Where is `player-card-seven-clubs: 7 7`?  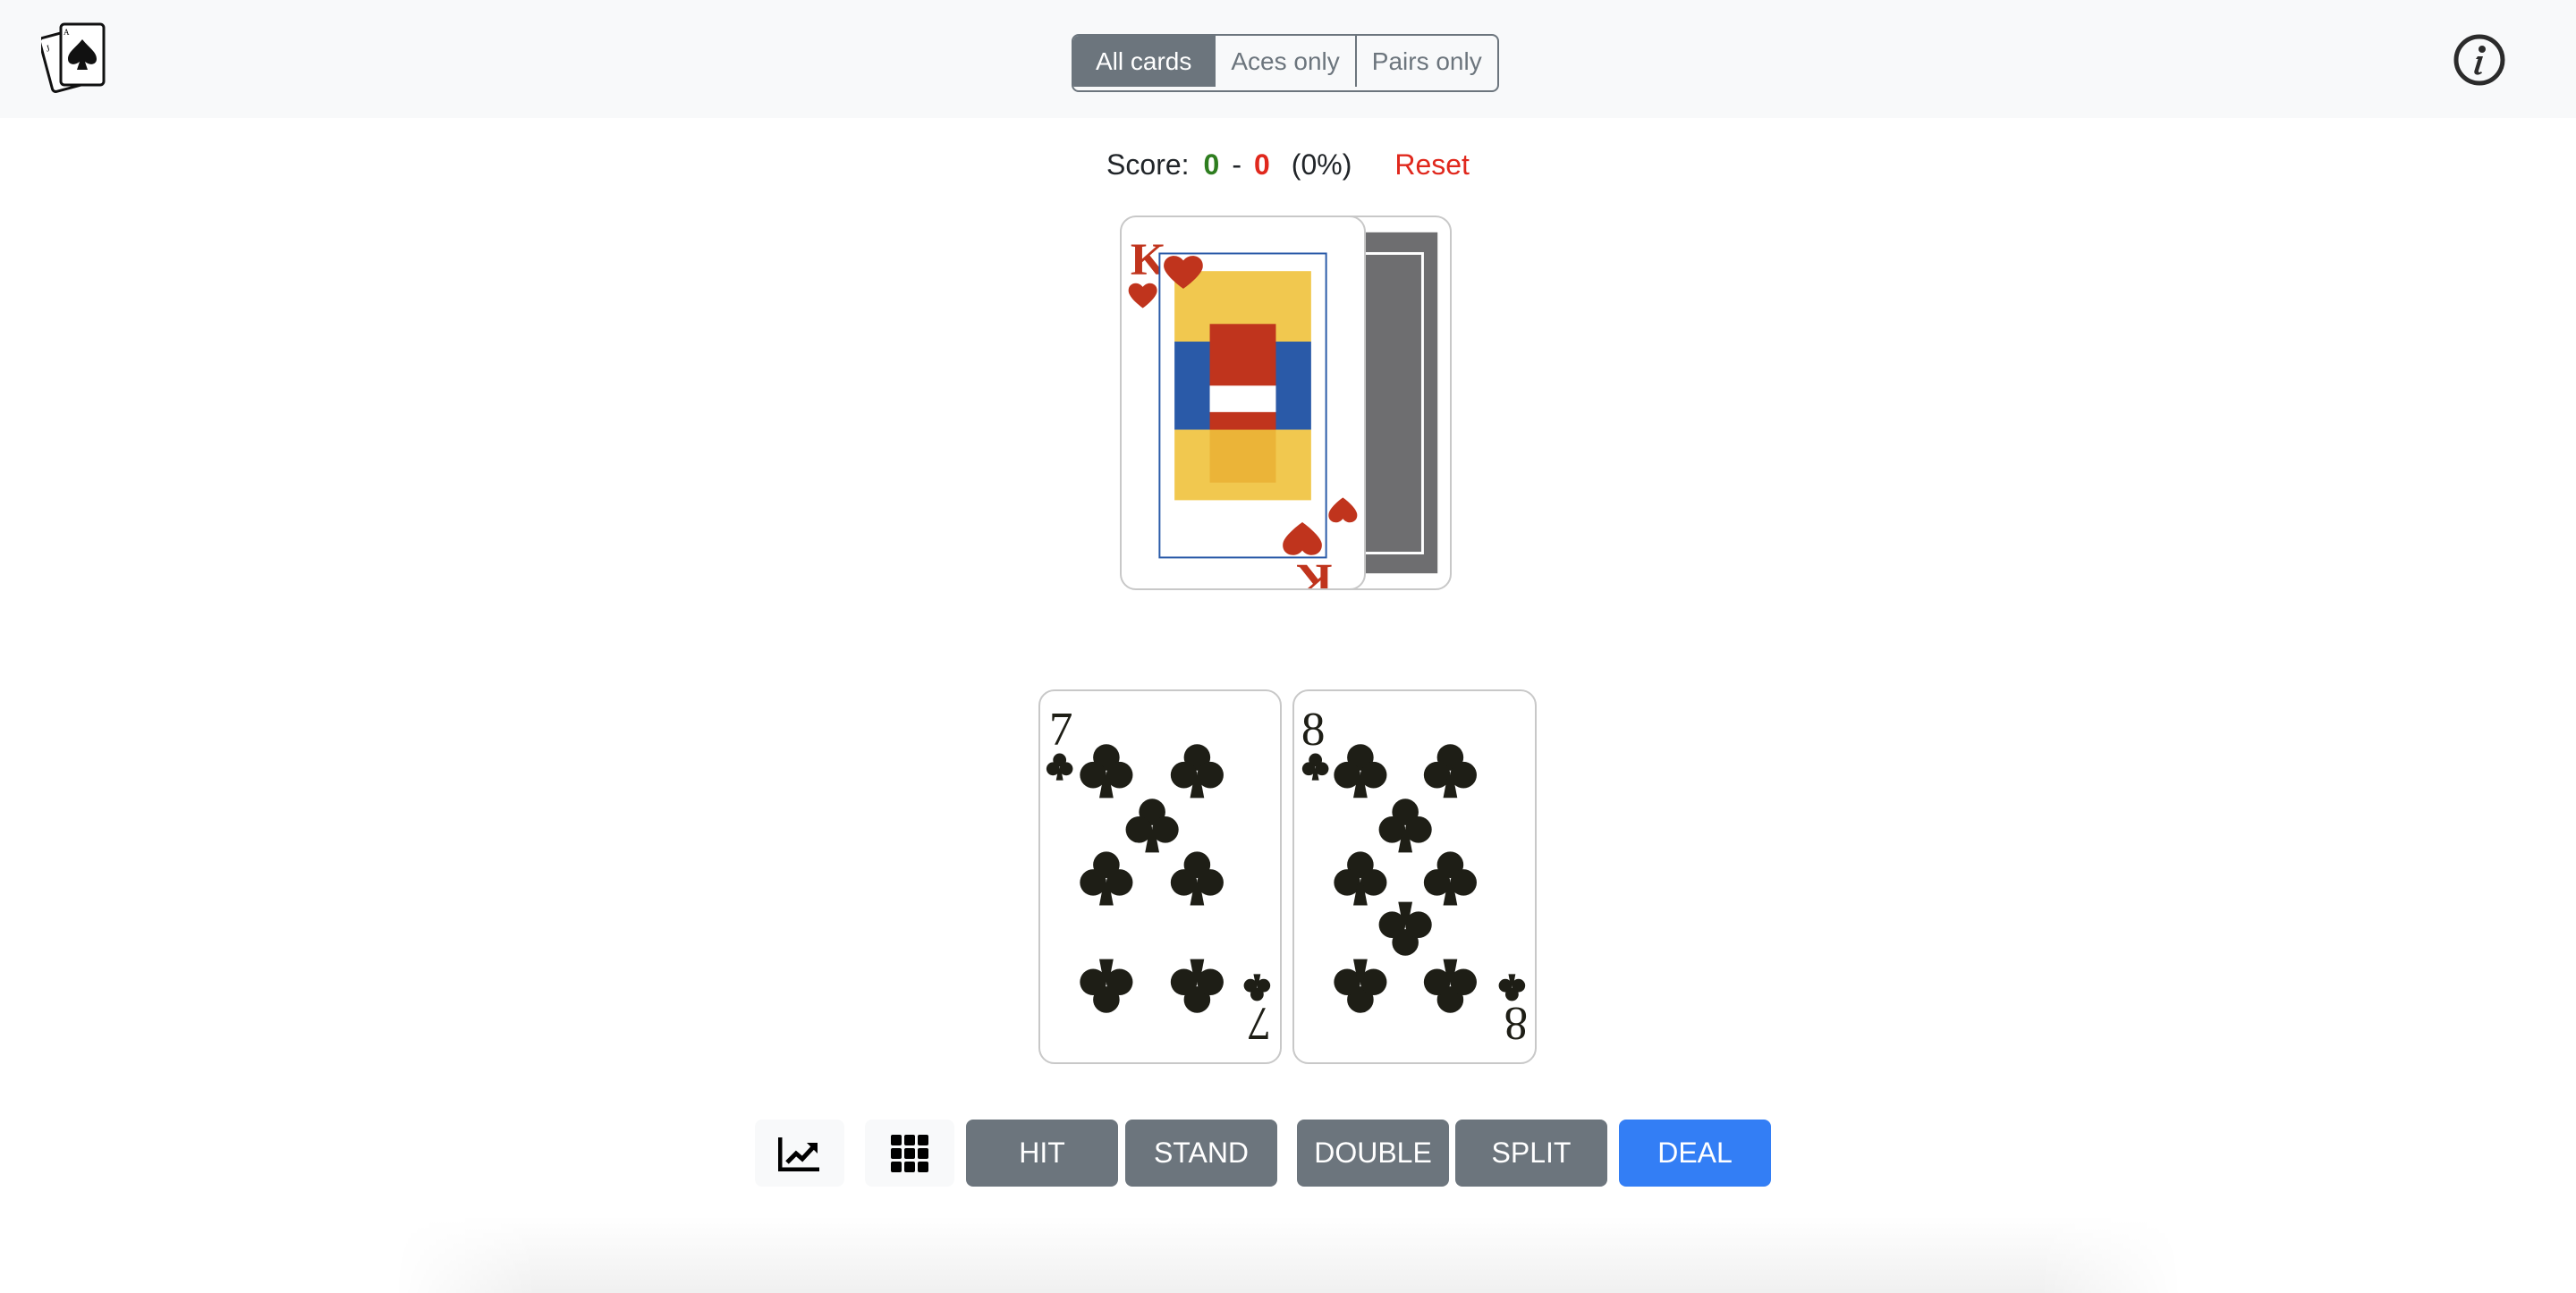
player-card-seven-clubs: 7 7 is located at coordinates (1160, 877).